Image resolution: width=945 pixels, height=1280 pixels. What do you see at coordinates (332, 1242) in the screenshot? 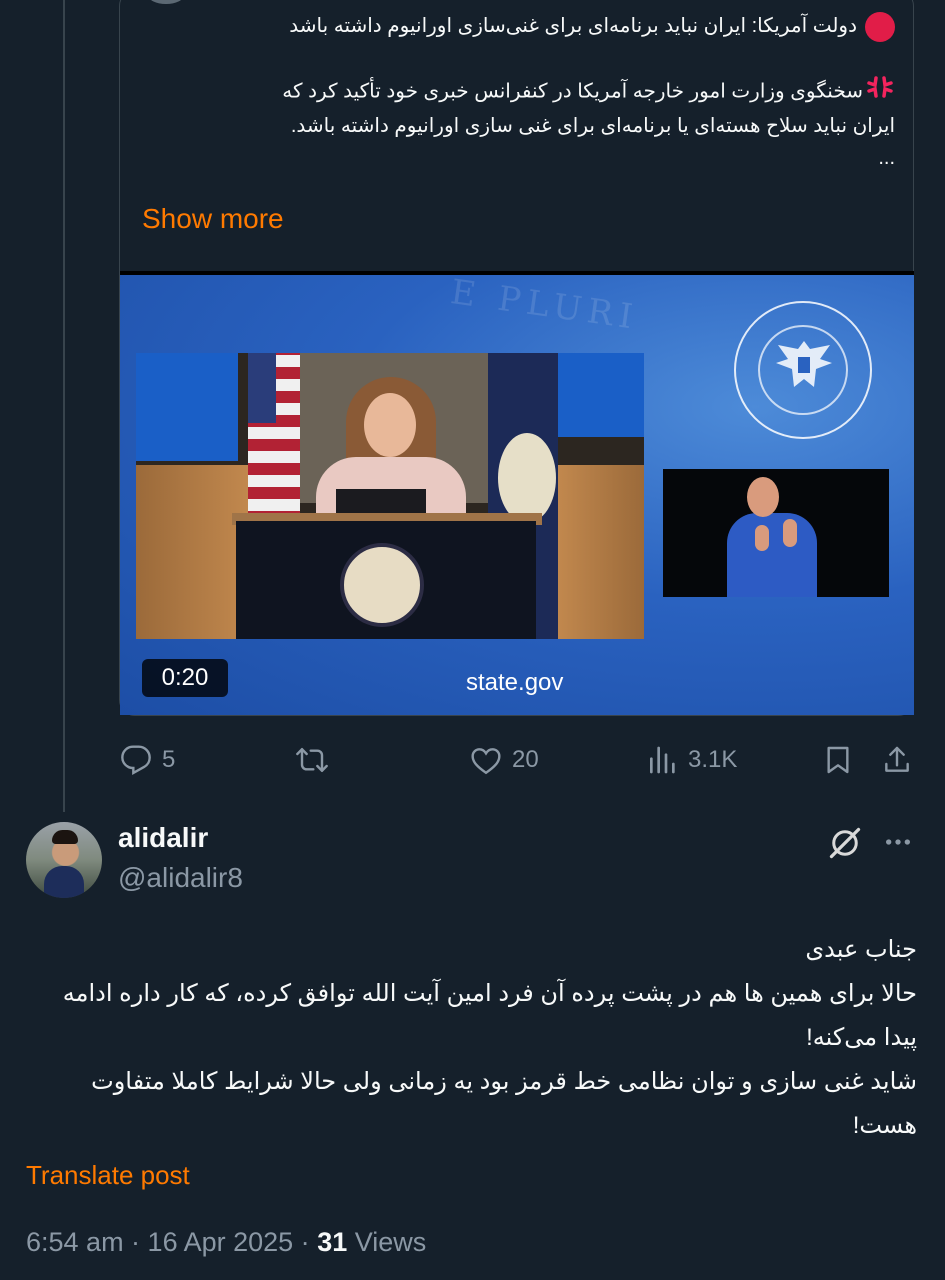
I see `views-number: 31` at bounding box center [332, 1242].